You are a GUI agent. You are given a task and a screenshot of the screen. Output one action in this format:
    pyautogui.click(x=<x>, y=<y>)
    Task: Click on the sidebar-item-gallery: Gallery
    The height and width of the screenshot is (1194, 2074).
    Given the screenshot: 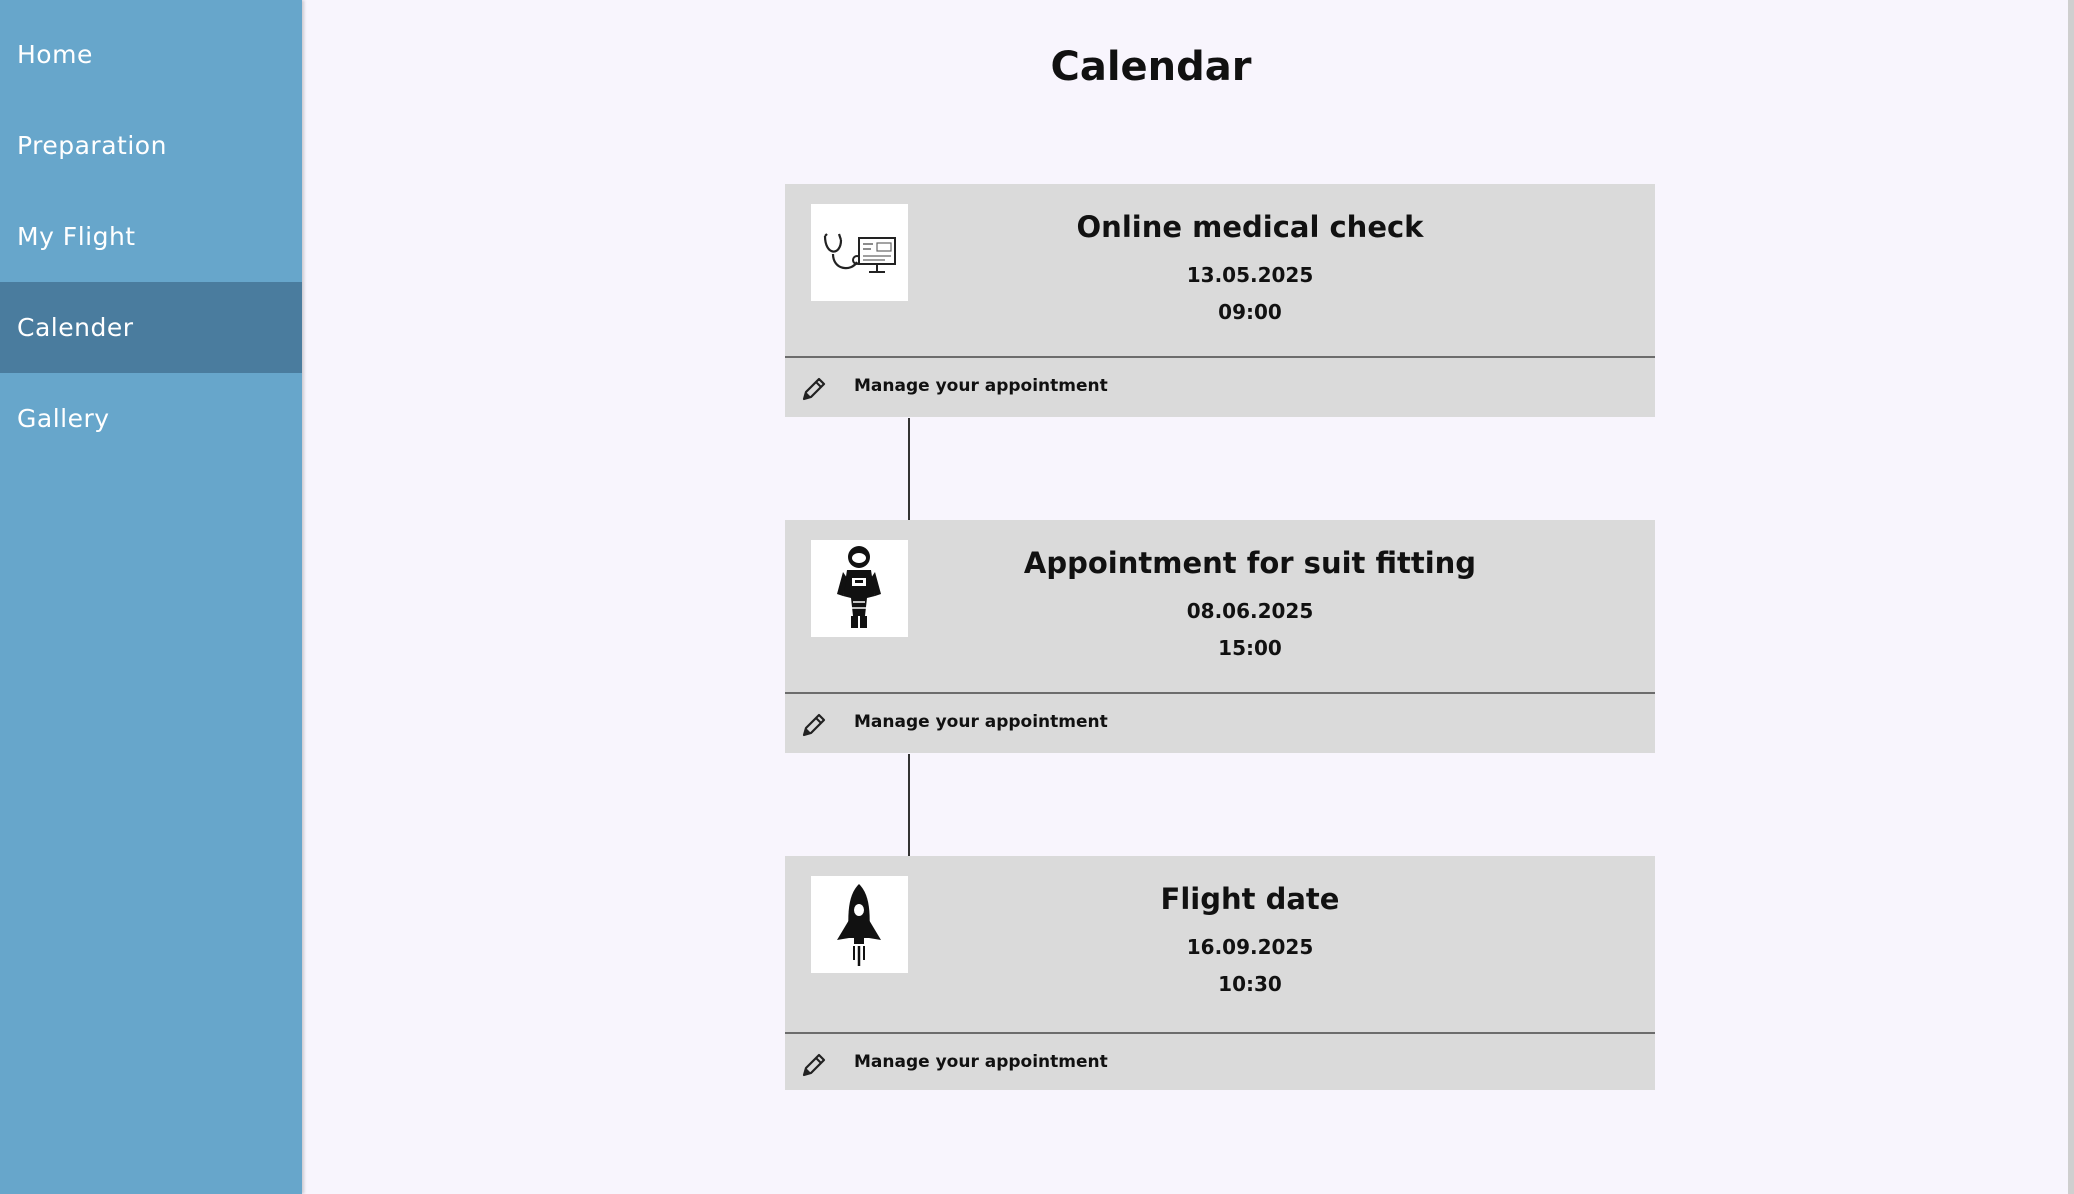 What is the action you would take?
    pyautogui.click(x=151, y=418)
    